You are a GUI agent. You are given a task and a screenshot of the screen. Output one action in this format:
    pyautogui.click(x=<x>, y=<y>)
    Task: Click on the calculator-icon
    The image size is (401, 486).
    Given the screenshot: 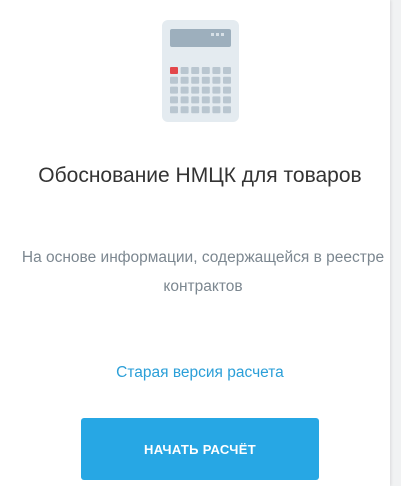 What is the action you would take?
    pyautogui.click(x=200, y=71)
    